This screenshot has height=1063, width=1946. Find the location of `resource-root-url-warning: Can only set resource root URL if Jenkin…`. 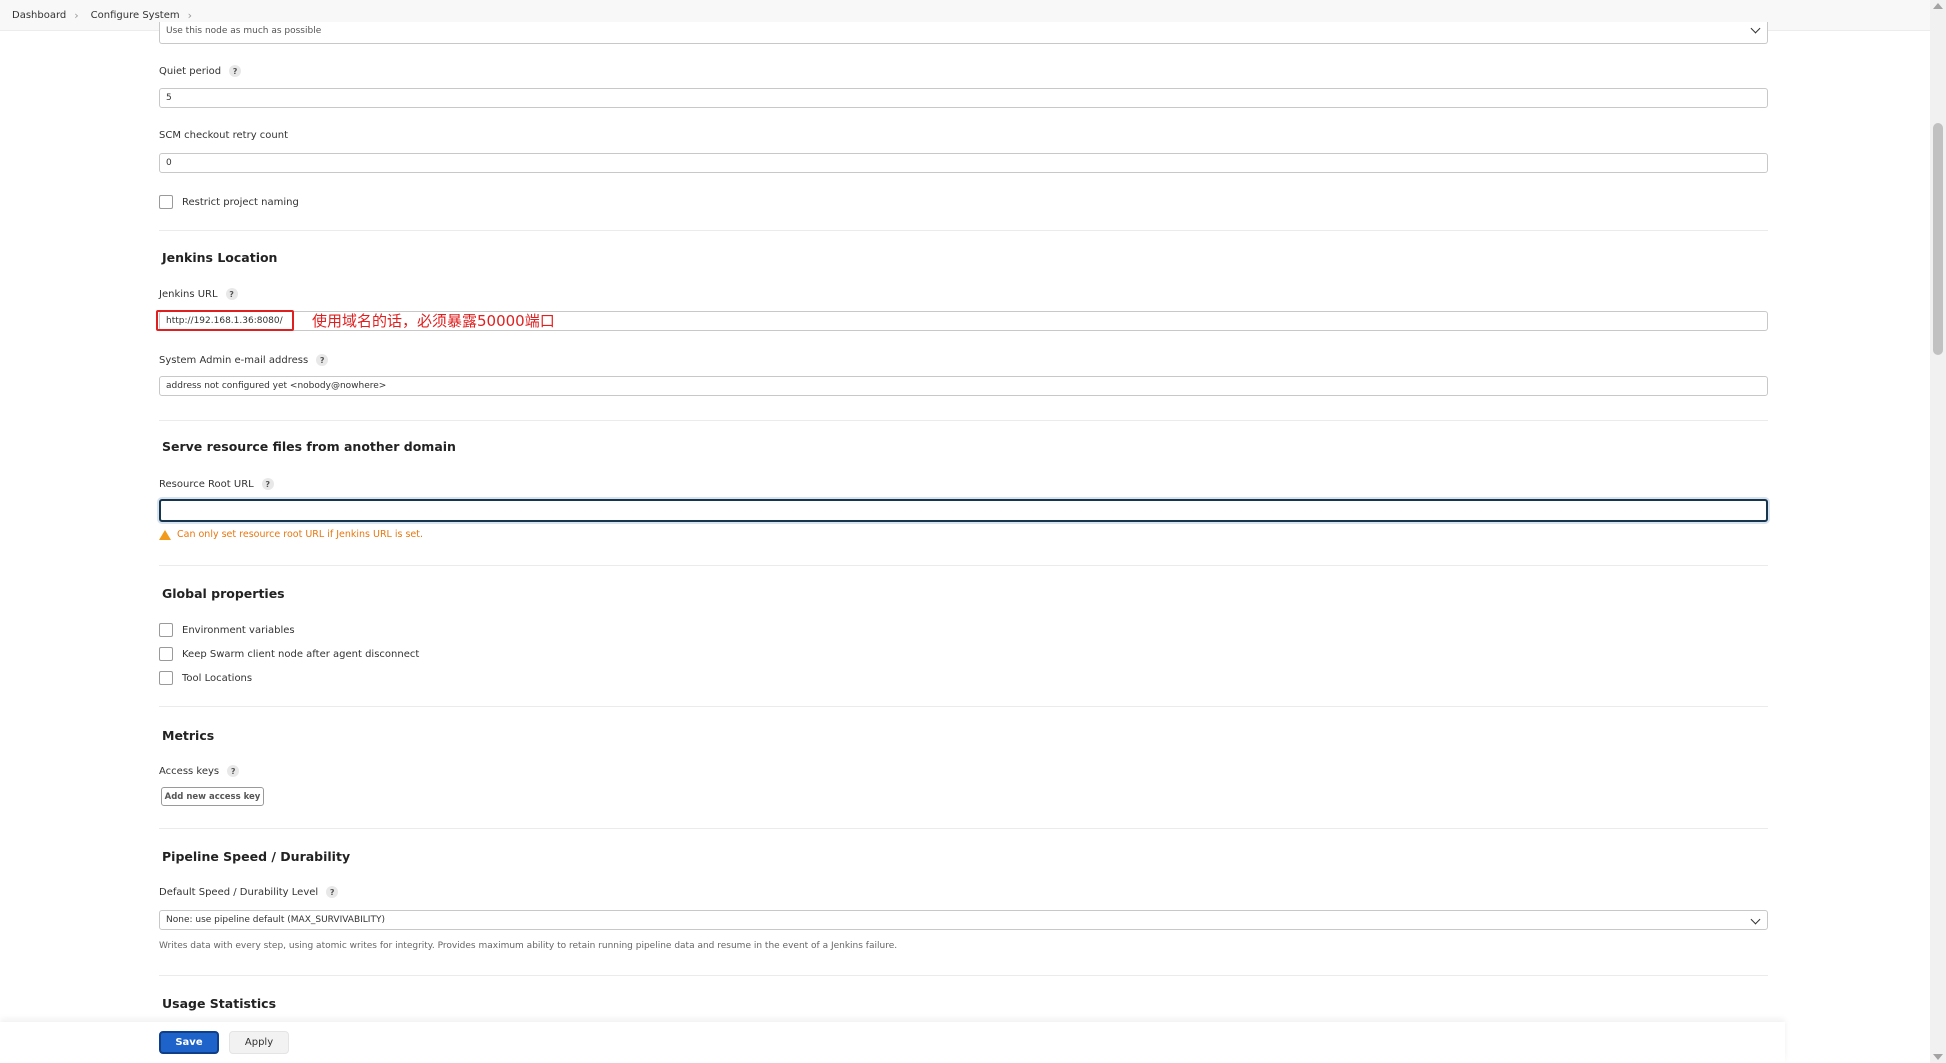

resource-root-url-warning: Can only set resource root URL if Jenkin… is located at coordinates (291, 534).